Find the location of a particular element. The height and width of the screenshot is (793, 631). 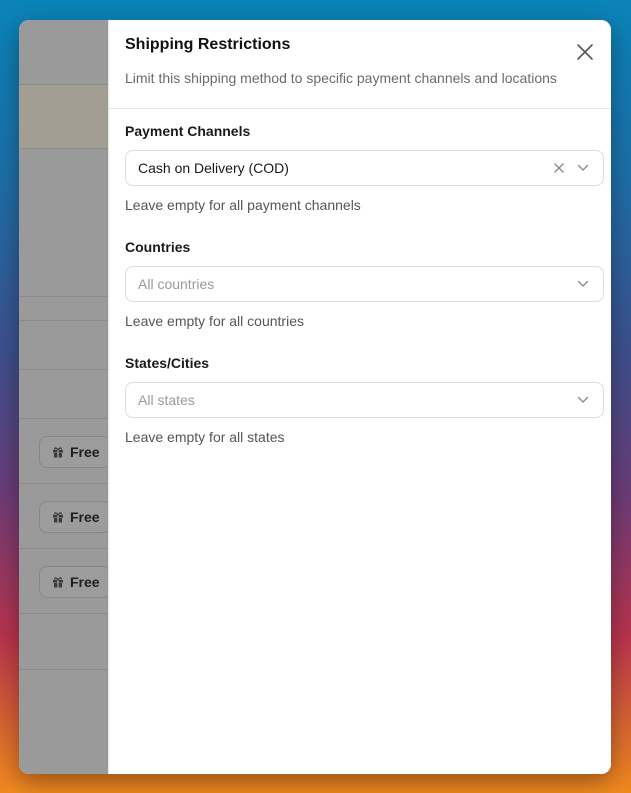

background-page-overlay: Free Free Free is located at coordinates (65, 397).